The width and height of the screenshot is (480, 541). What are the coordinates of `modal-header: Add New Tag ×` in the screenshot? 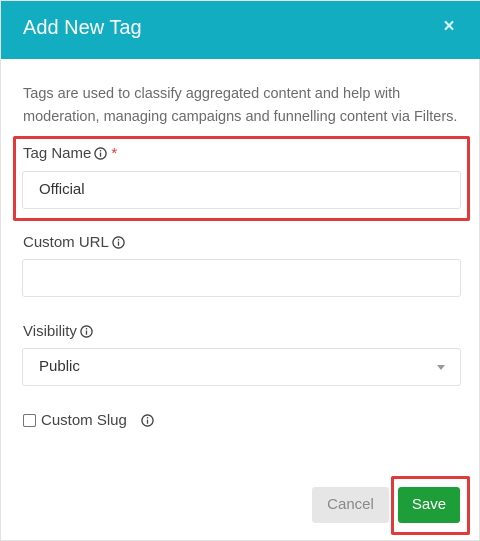 It's located at (240, 30).